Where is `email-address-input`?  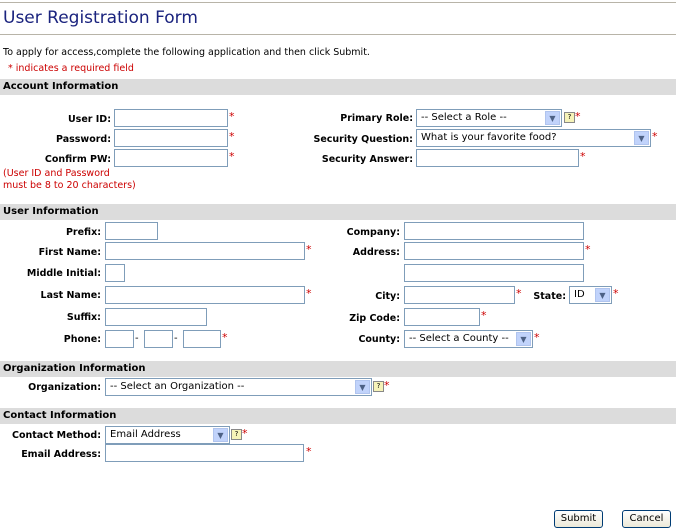 email-address-input is located at coordinates (204, 453).